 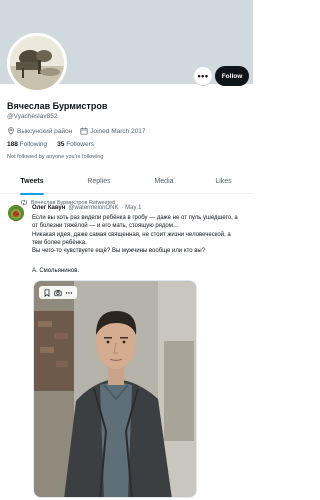 What do you see at coordinates (48, 208) in the screenshot?
I see `tweet-author-name: Олег Кавун` at bounding box center [48, 208].